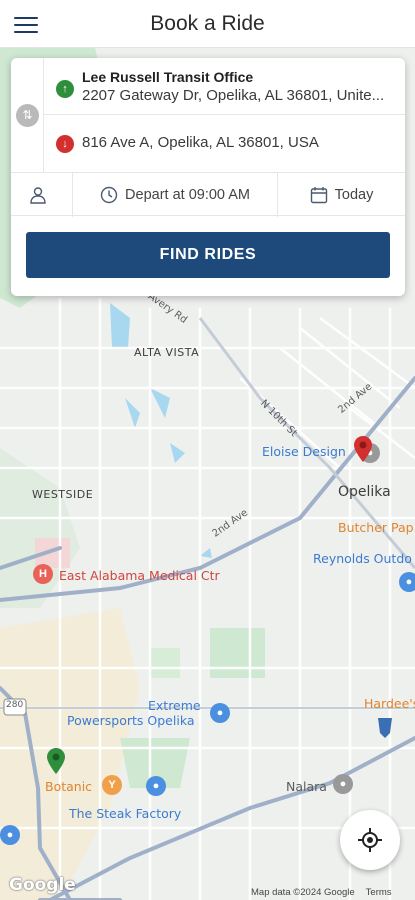 The height and width of the screenshot is (900, 415). Describe the element at coordinates (363, 449) in the screenshot. I see `destination-marker-icon` at that location.